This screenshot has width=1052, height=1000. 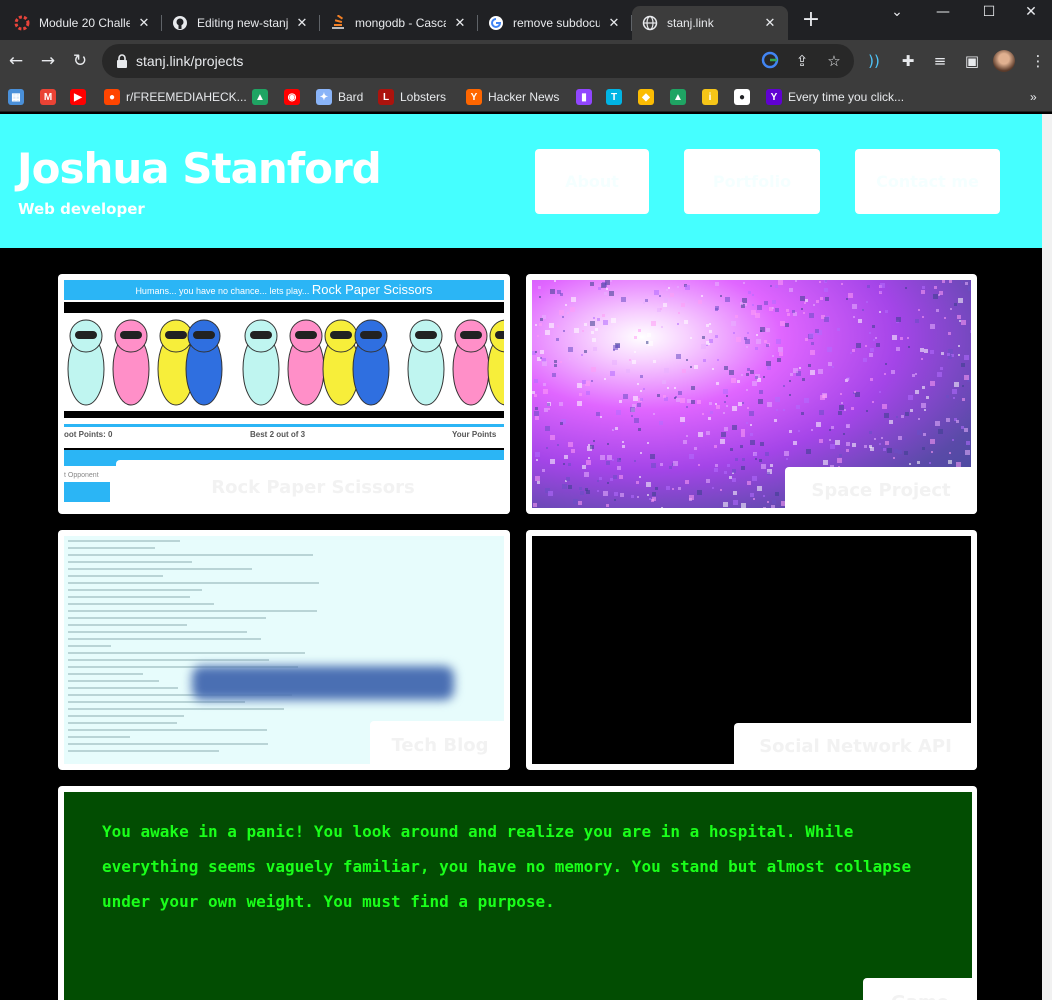 I want to click on forward-button: →, so click(x=48, y=61).